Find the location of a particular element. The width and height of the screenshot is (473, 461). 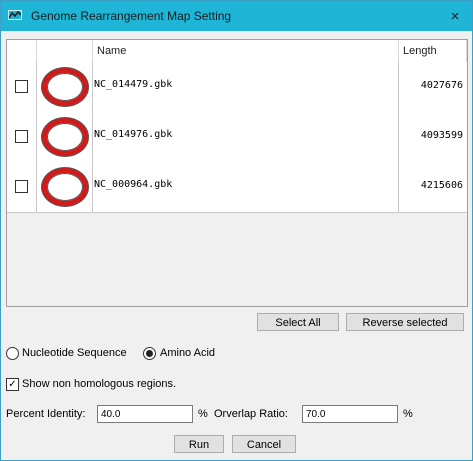

window-title: Genome Rearrangement Map Setting is located at coordinates (131, 16).